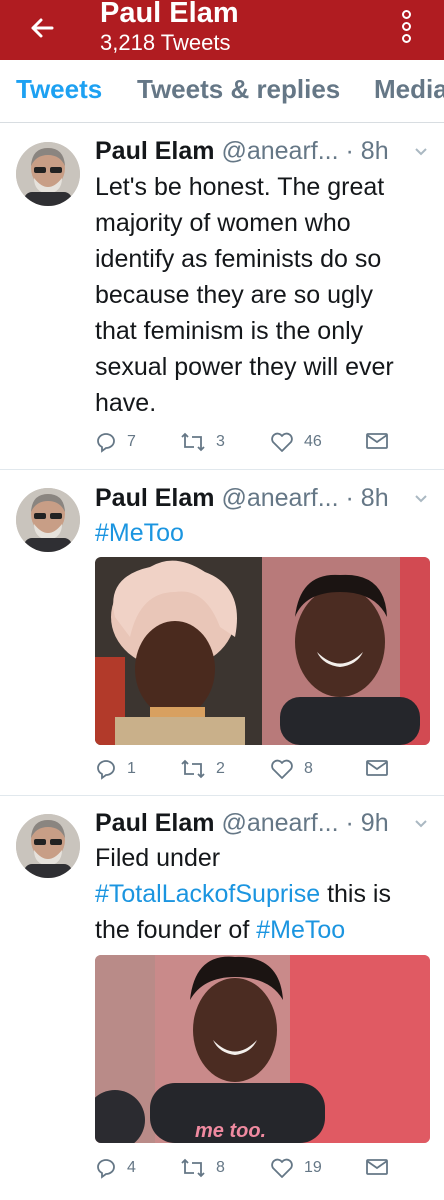  Describe the element at coordinates (367, 823) in the screenshot. I see `tweet-time: · 9h` at that location.